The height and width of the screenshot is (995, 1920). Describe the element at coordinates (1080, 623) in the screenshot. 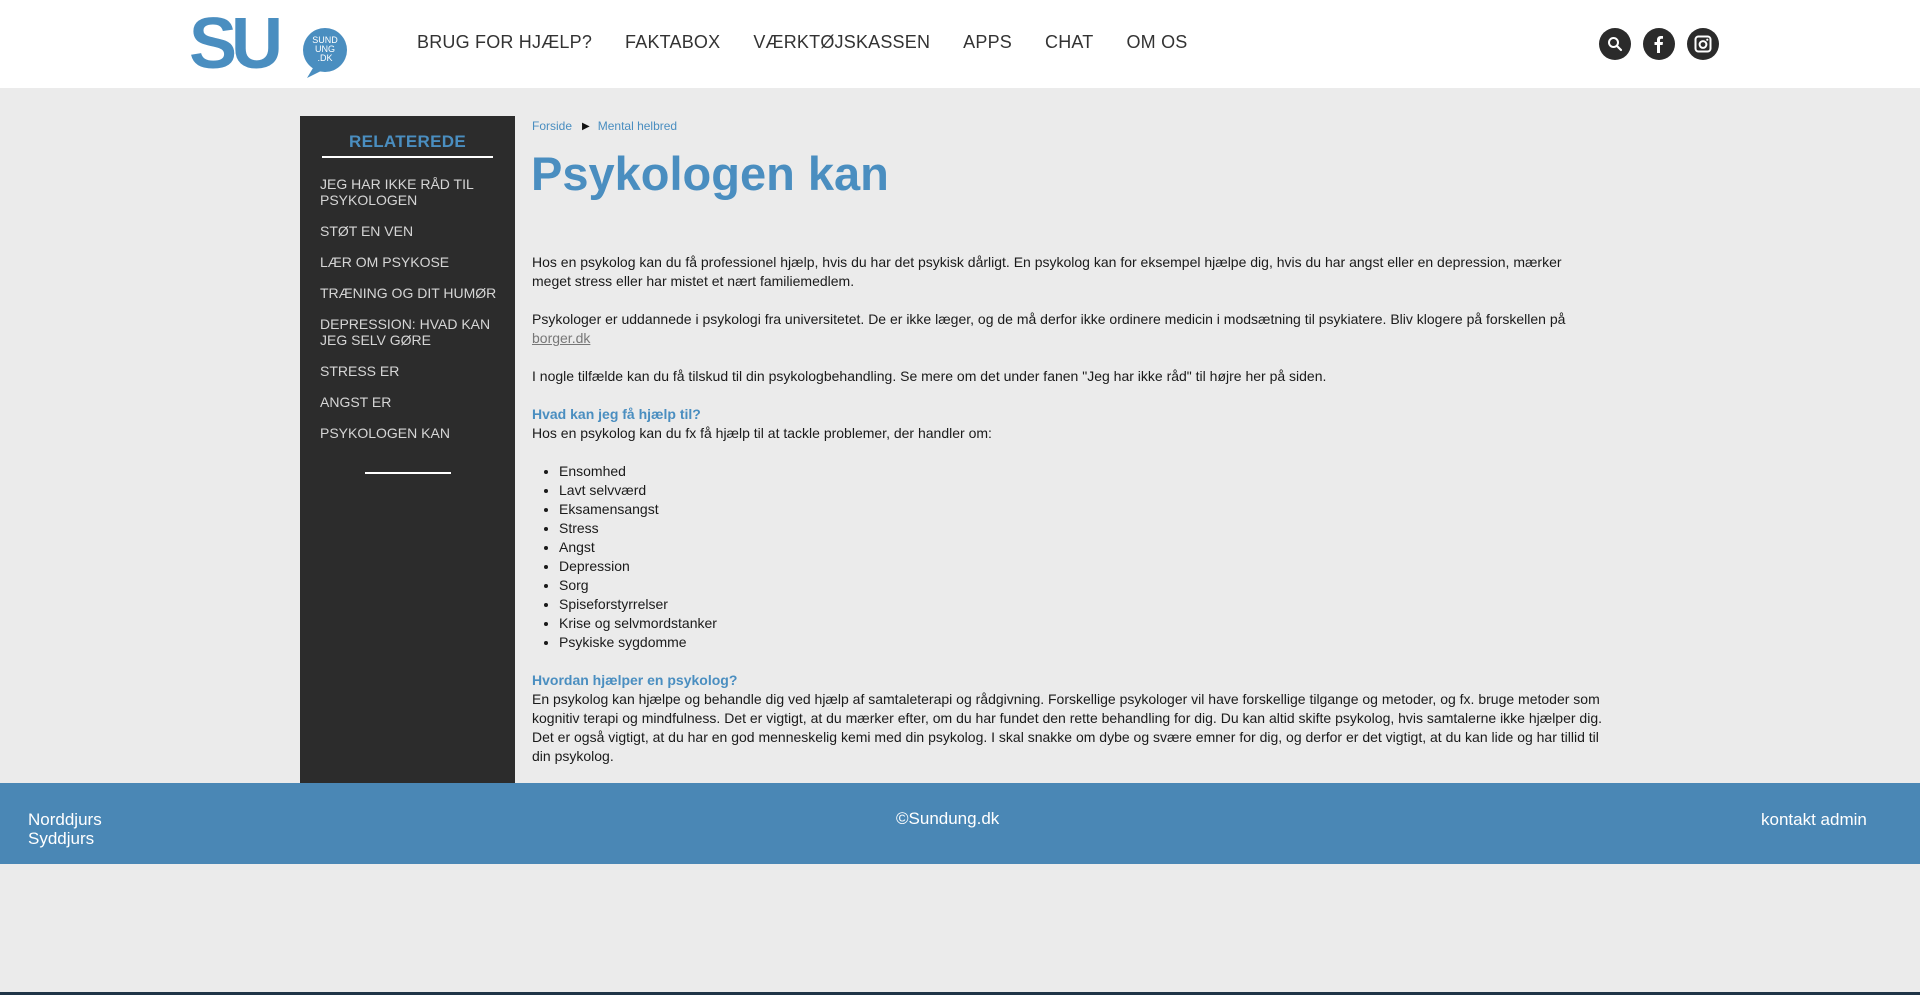

I see `list-item: Krise og selvmordstanker` at that location.